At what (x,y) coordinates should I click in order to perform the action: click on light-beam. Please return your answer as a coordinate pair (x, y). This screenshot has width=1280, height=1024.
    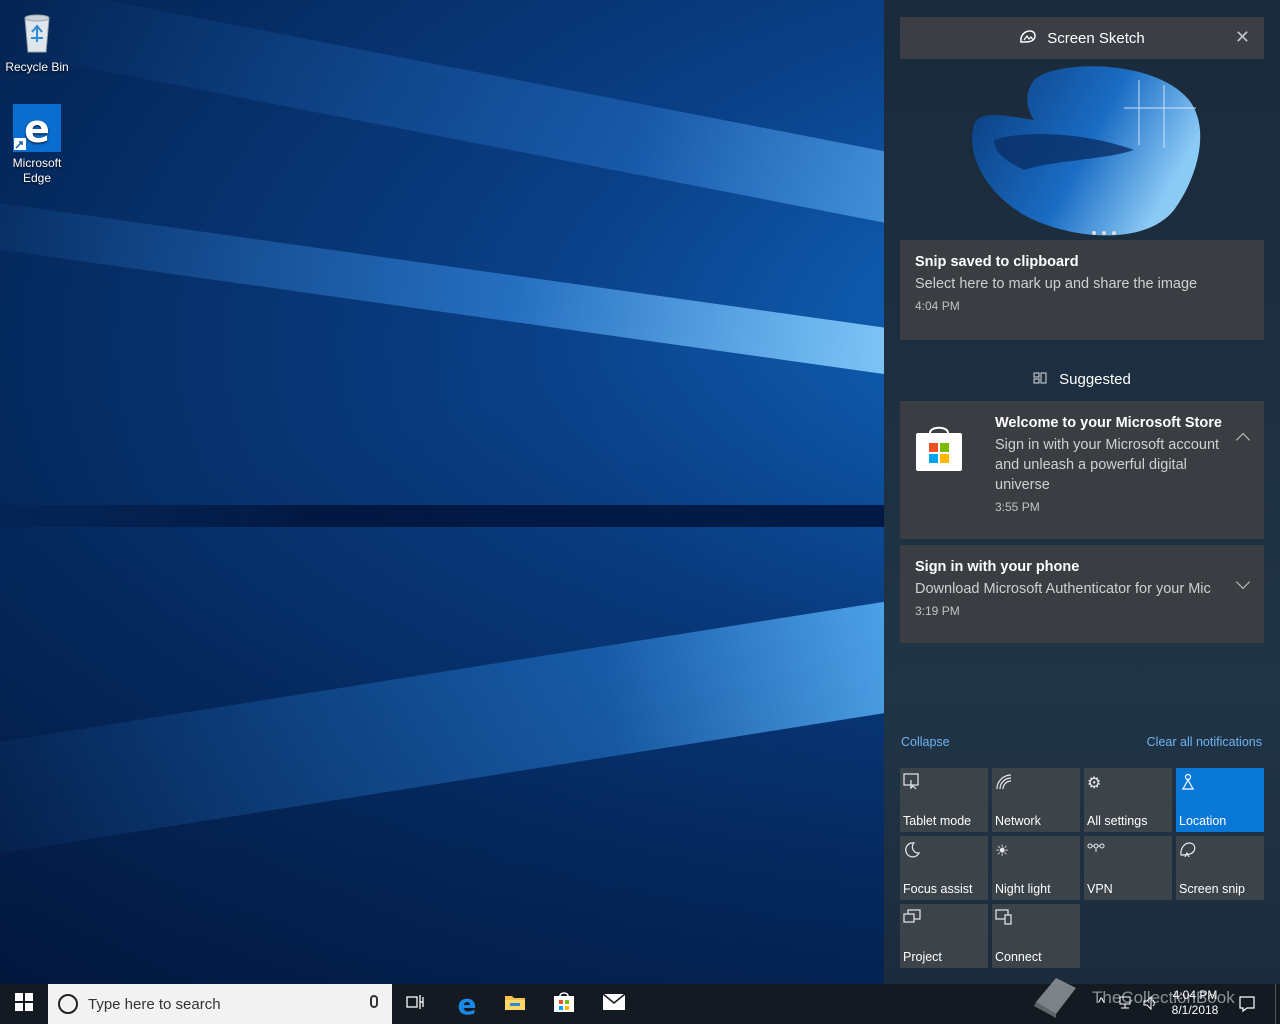
    Looking at the image, I should click on (452, 284).